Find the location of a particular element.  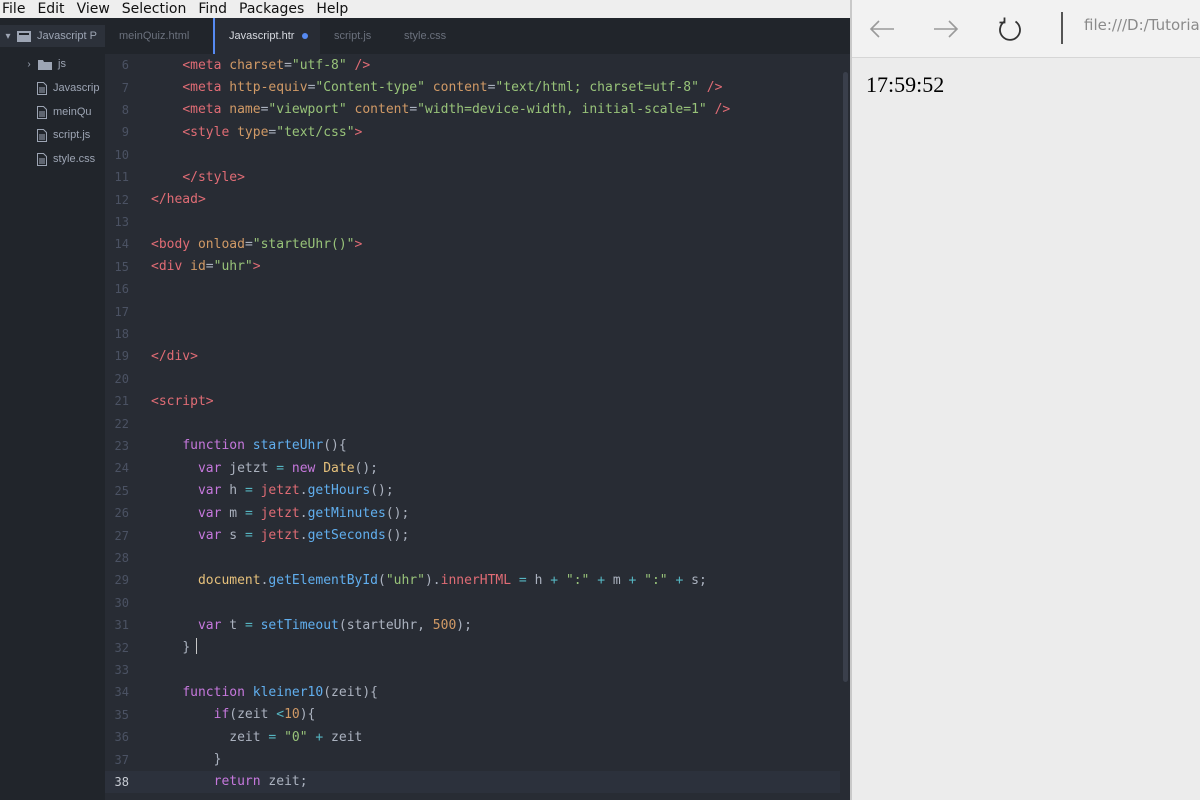

code-text: </div> is located at coordinates (174, 356).